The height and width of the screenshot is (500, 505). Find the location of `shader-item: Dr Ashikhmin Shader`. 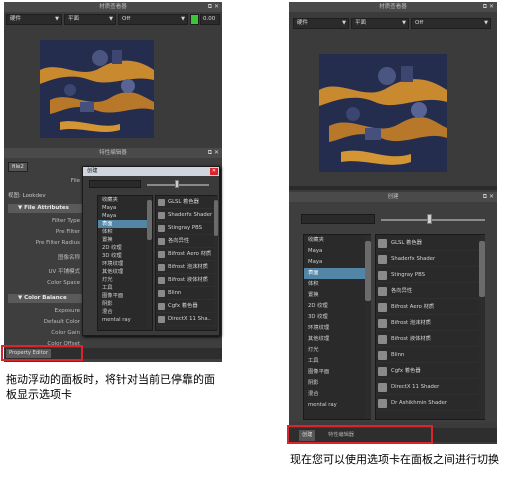

shader-item: Dr Ashikhmin Shader is located at coordinates (430, 403).